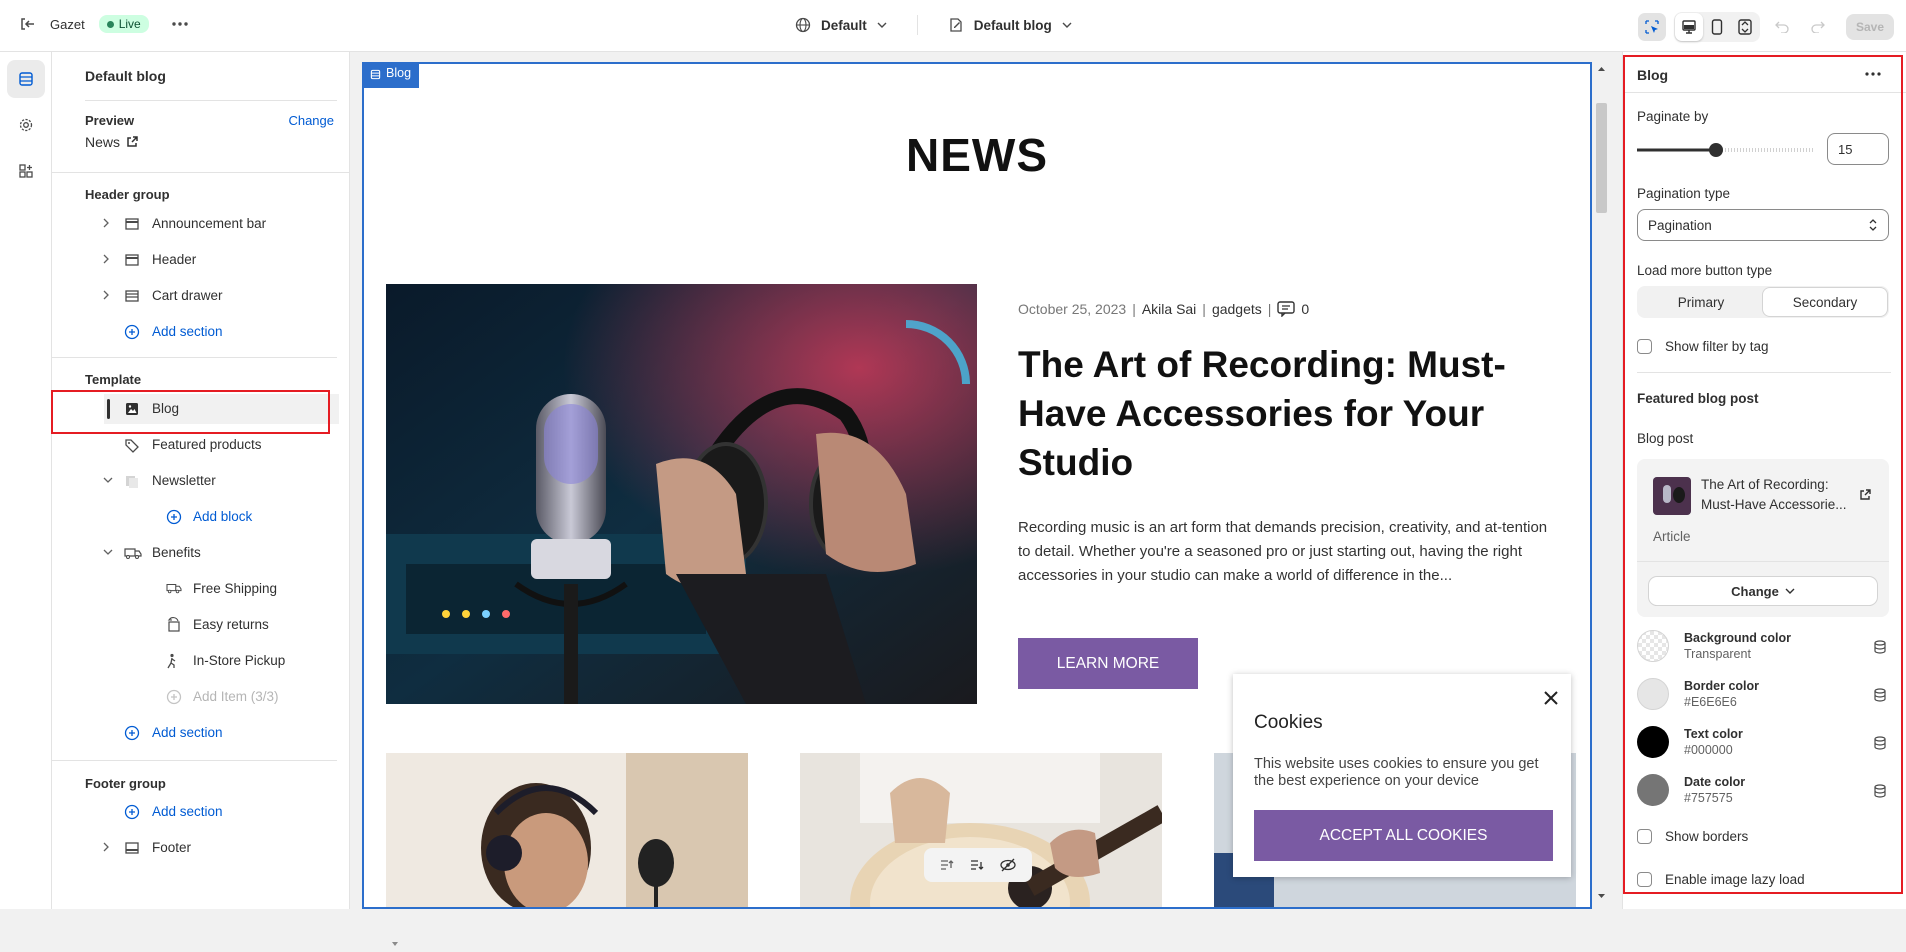 The height and width of the screenshot is (952, 1906). I want to click on section-label: Benefits, so click(176, 552).